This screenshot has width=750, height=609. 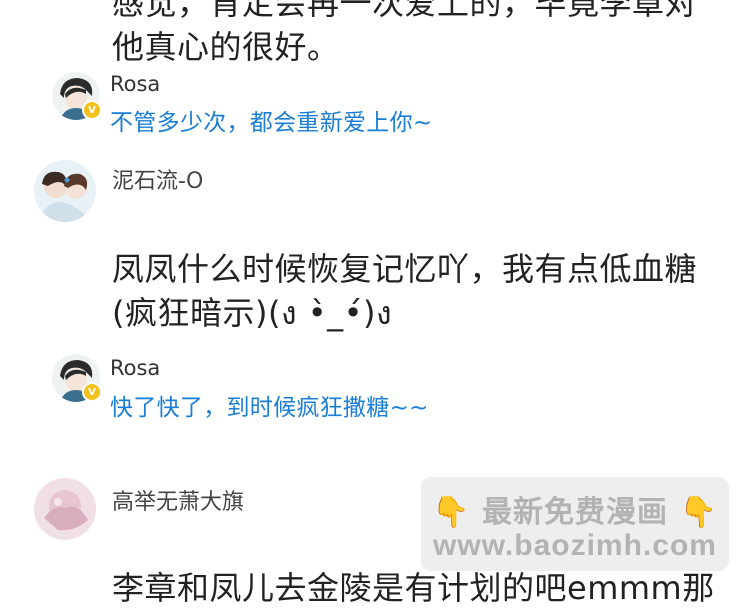 I want to click on reply-text: 不管多少次，都会重新爱上你~, so click(x=271, y=123).